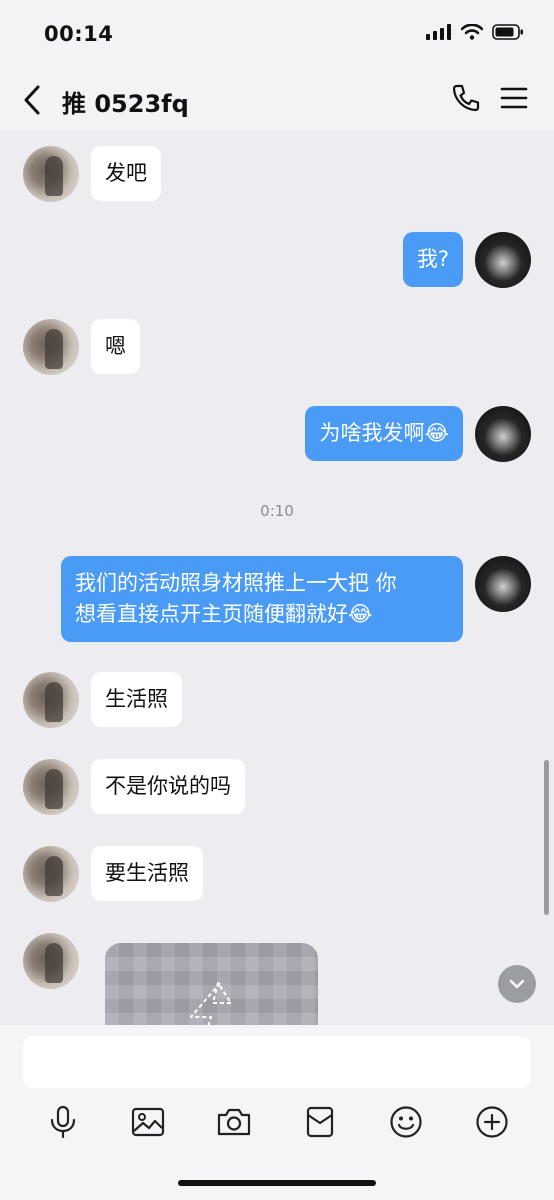 This screenshot has width=554, height=1200. I want to click on microphone-icon, so click(63, 1122).